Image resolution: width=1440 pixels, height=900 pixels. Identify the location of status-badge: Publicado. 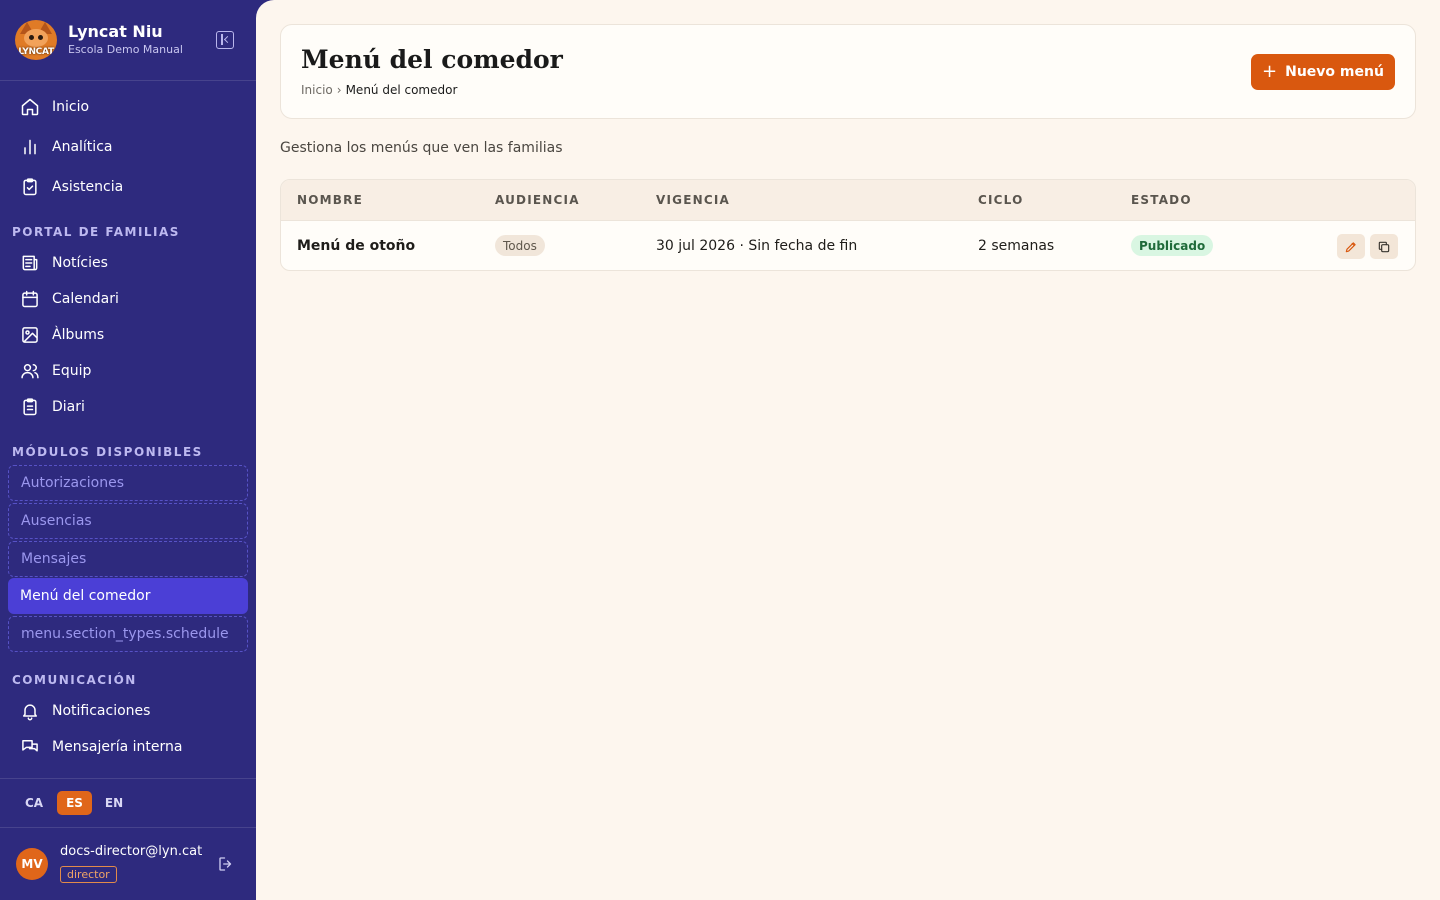
(1172, 245).